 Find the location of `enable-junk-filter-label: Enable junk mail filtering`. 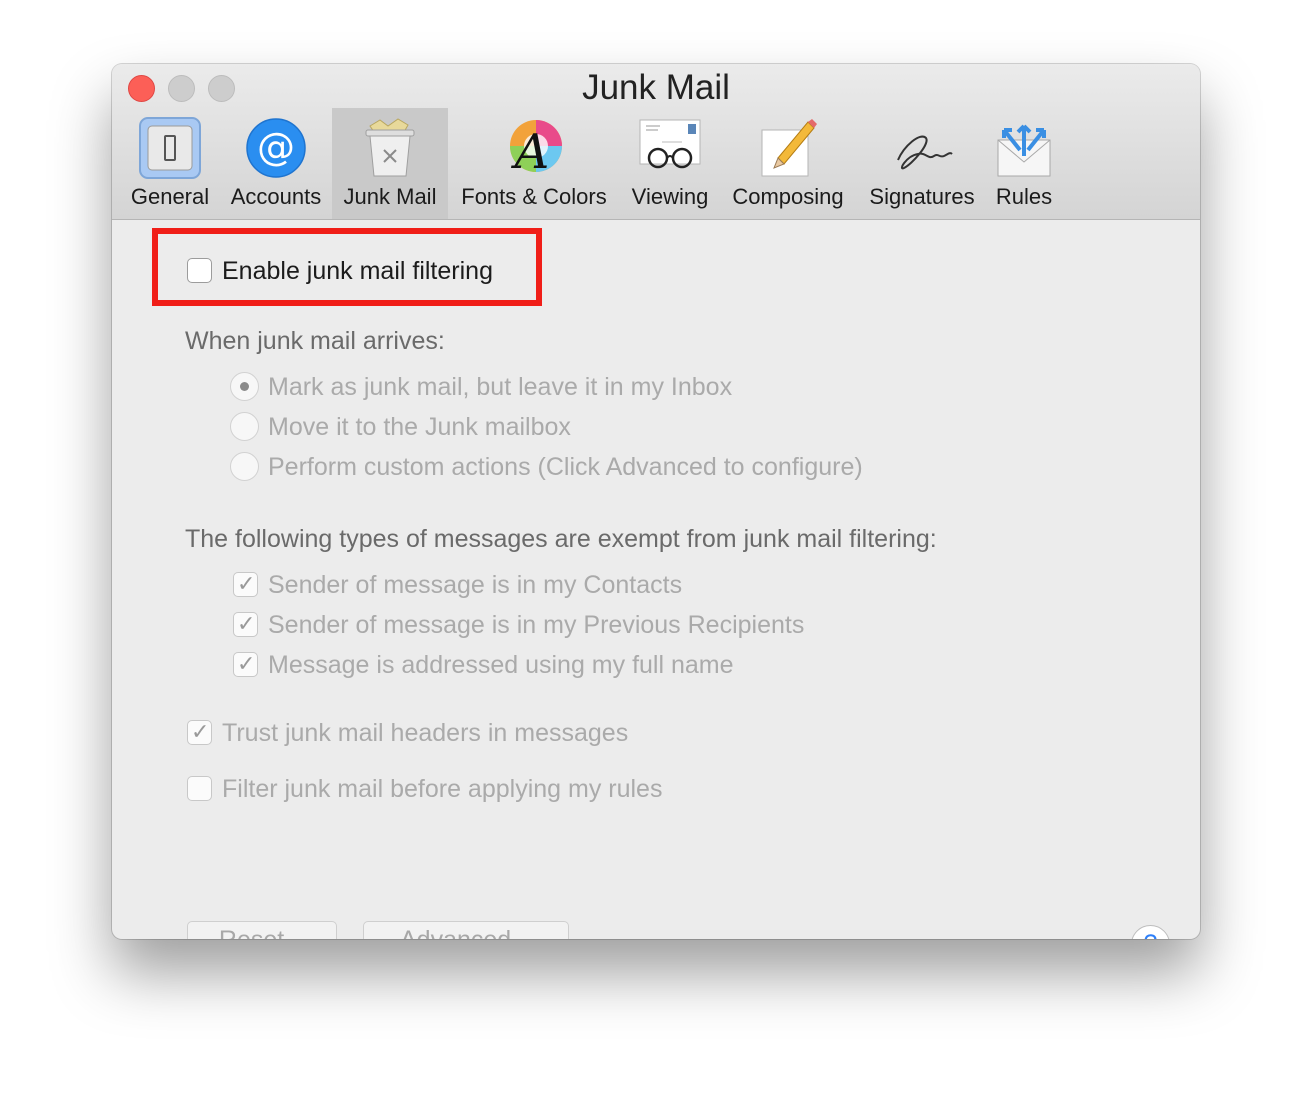

enable-junk-filter-label: Enable junk mail filtering is located at coordinates (357, 271).